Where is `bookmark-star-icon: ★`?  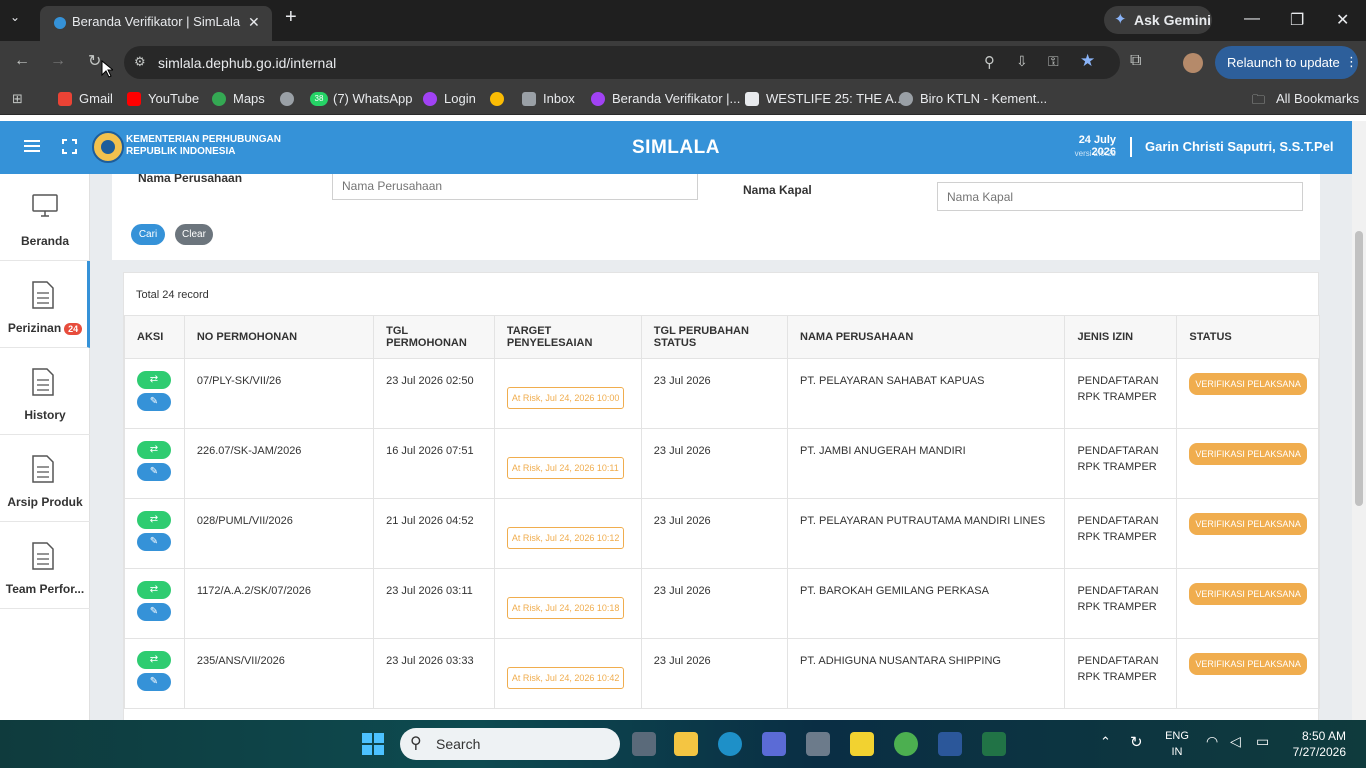 bookmark-star-icon: ★ is located at coordinates (1087, 61).